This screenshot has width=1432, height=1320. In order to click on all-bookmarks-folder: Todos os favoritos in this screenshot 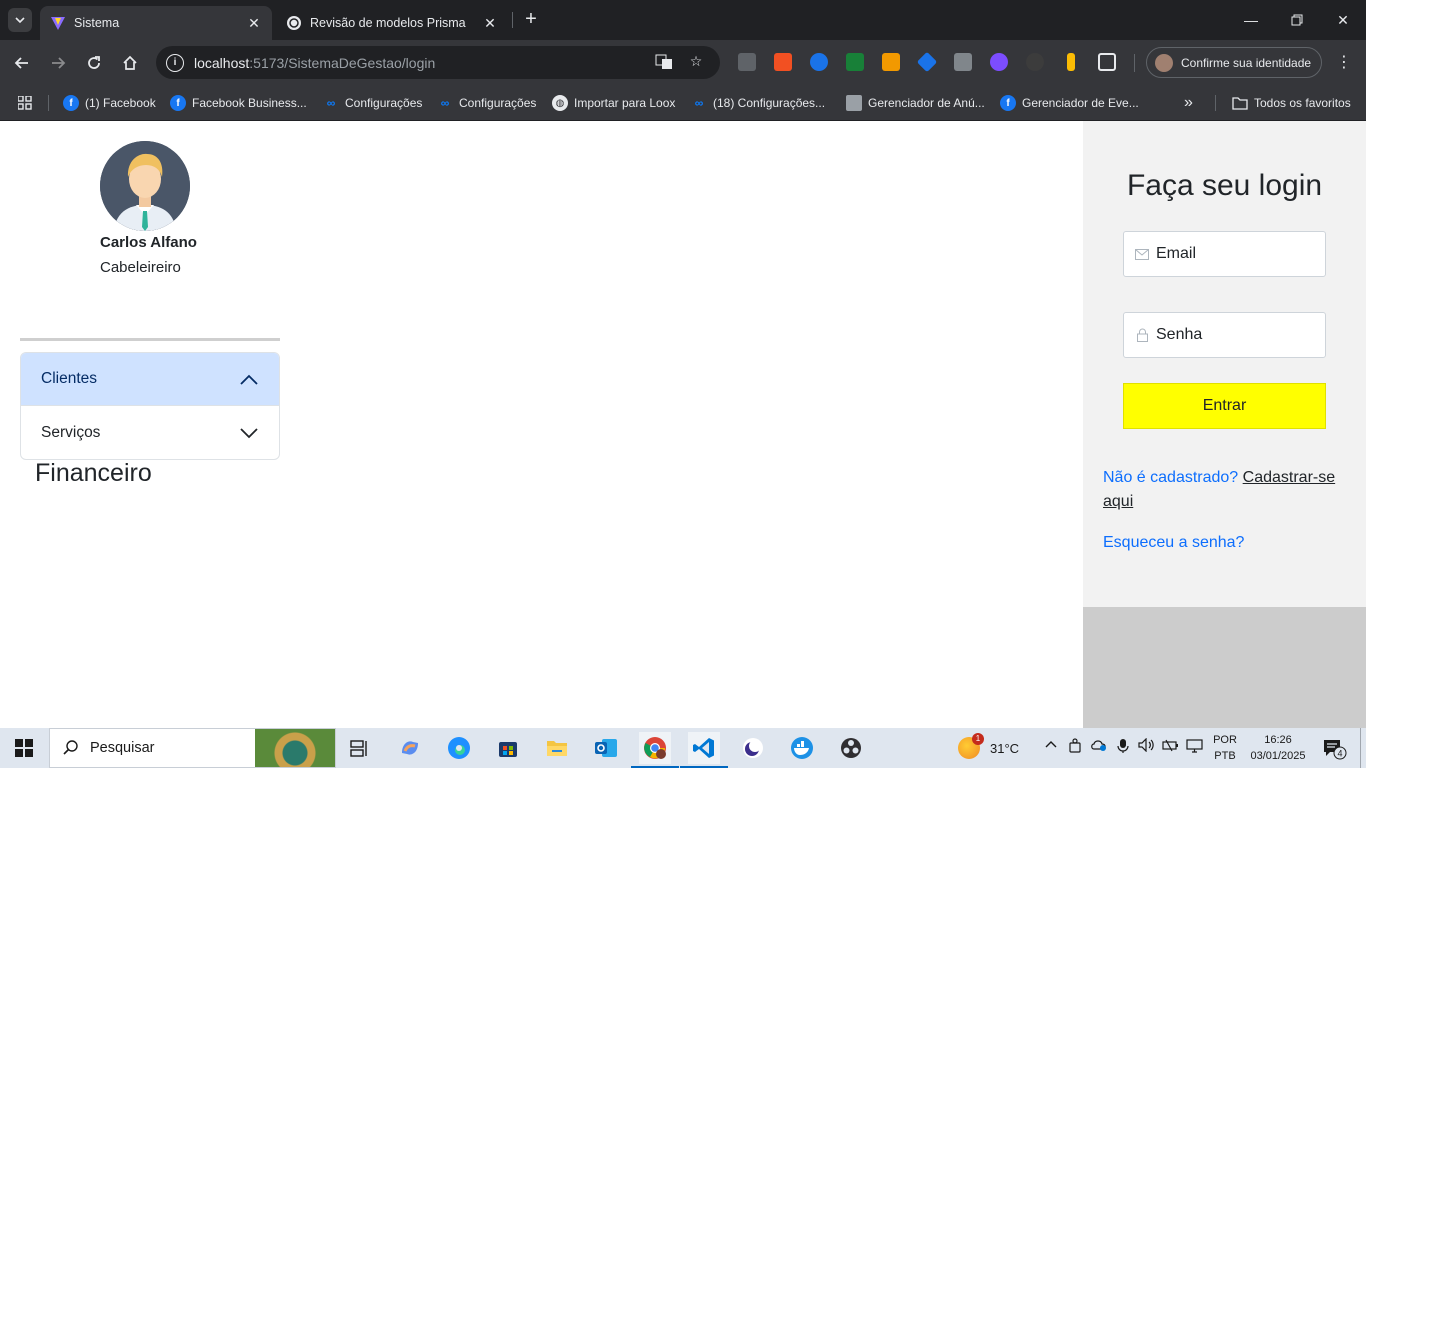, I will do `click(1291, 103)`.